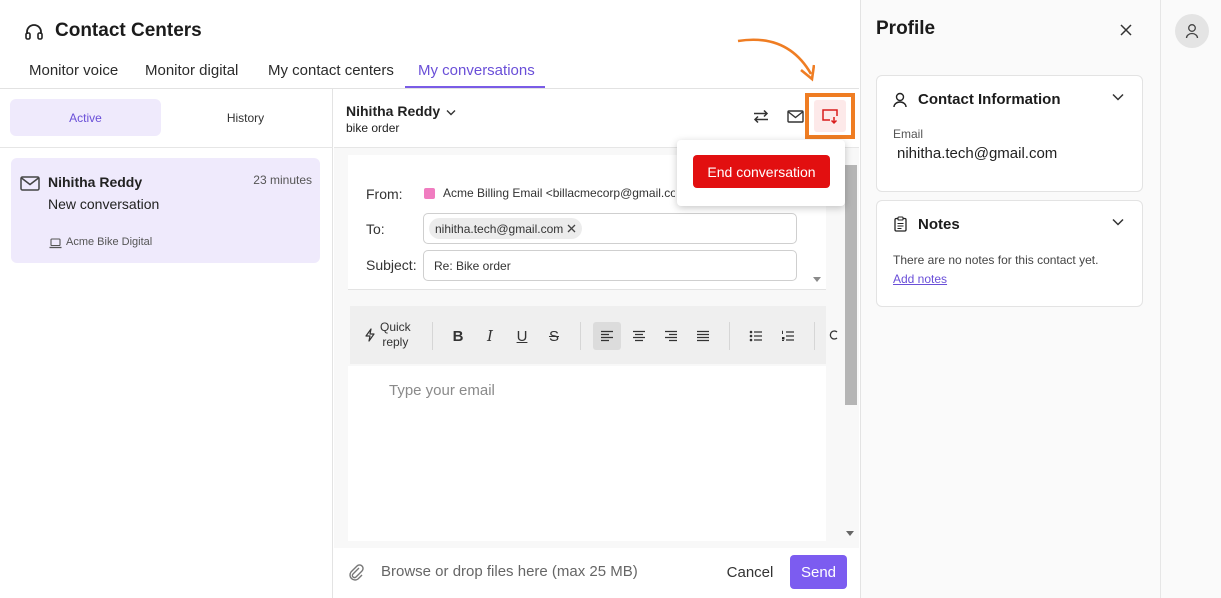 The width and height of the screenshot is (1221, 598). What do you see at coordinates (73, 70) in the screenshot?
I see `tab-monitor-voice: Monitor voice` at bounding box center [73, 70].